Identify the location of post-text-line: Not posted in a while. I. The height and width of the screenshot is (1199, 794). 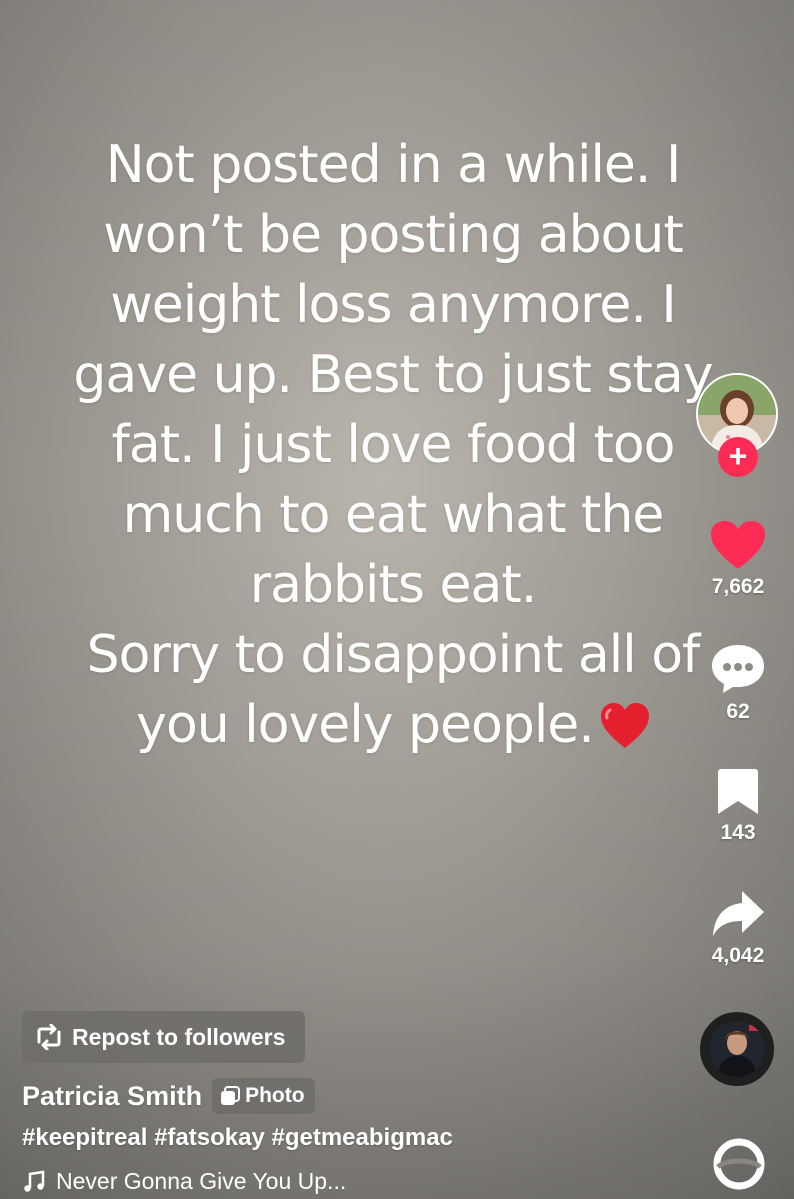
(393, 165).